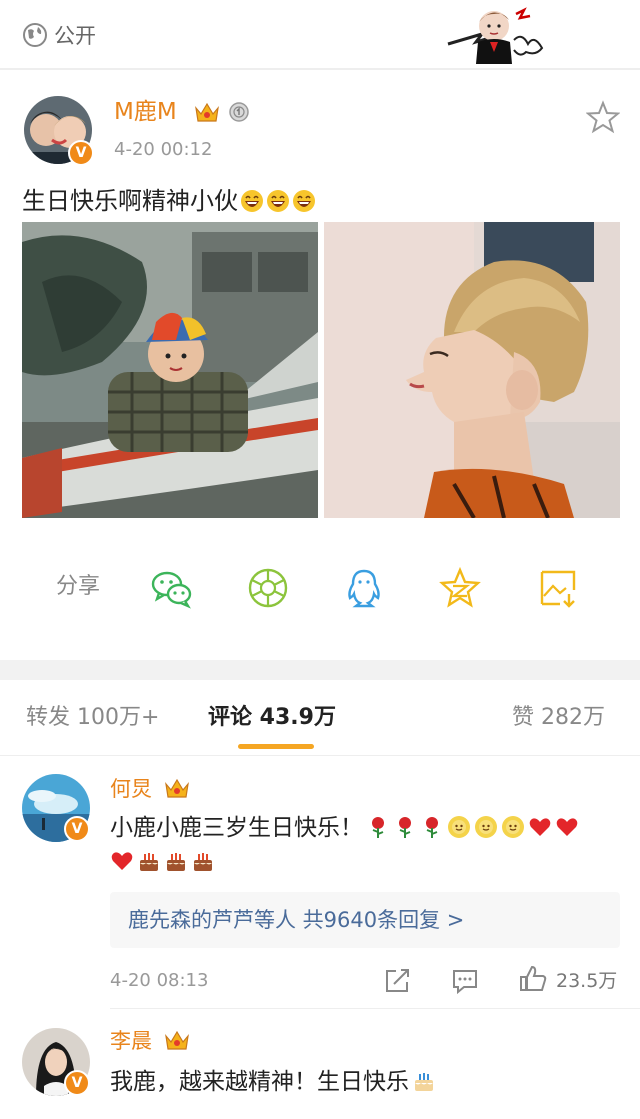  What do you see at coordinates (239, 112) in the screenshot?
I see `medal-icon` at bounding box center [239, 112].